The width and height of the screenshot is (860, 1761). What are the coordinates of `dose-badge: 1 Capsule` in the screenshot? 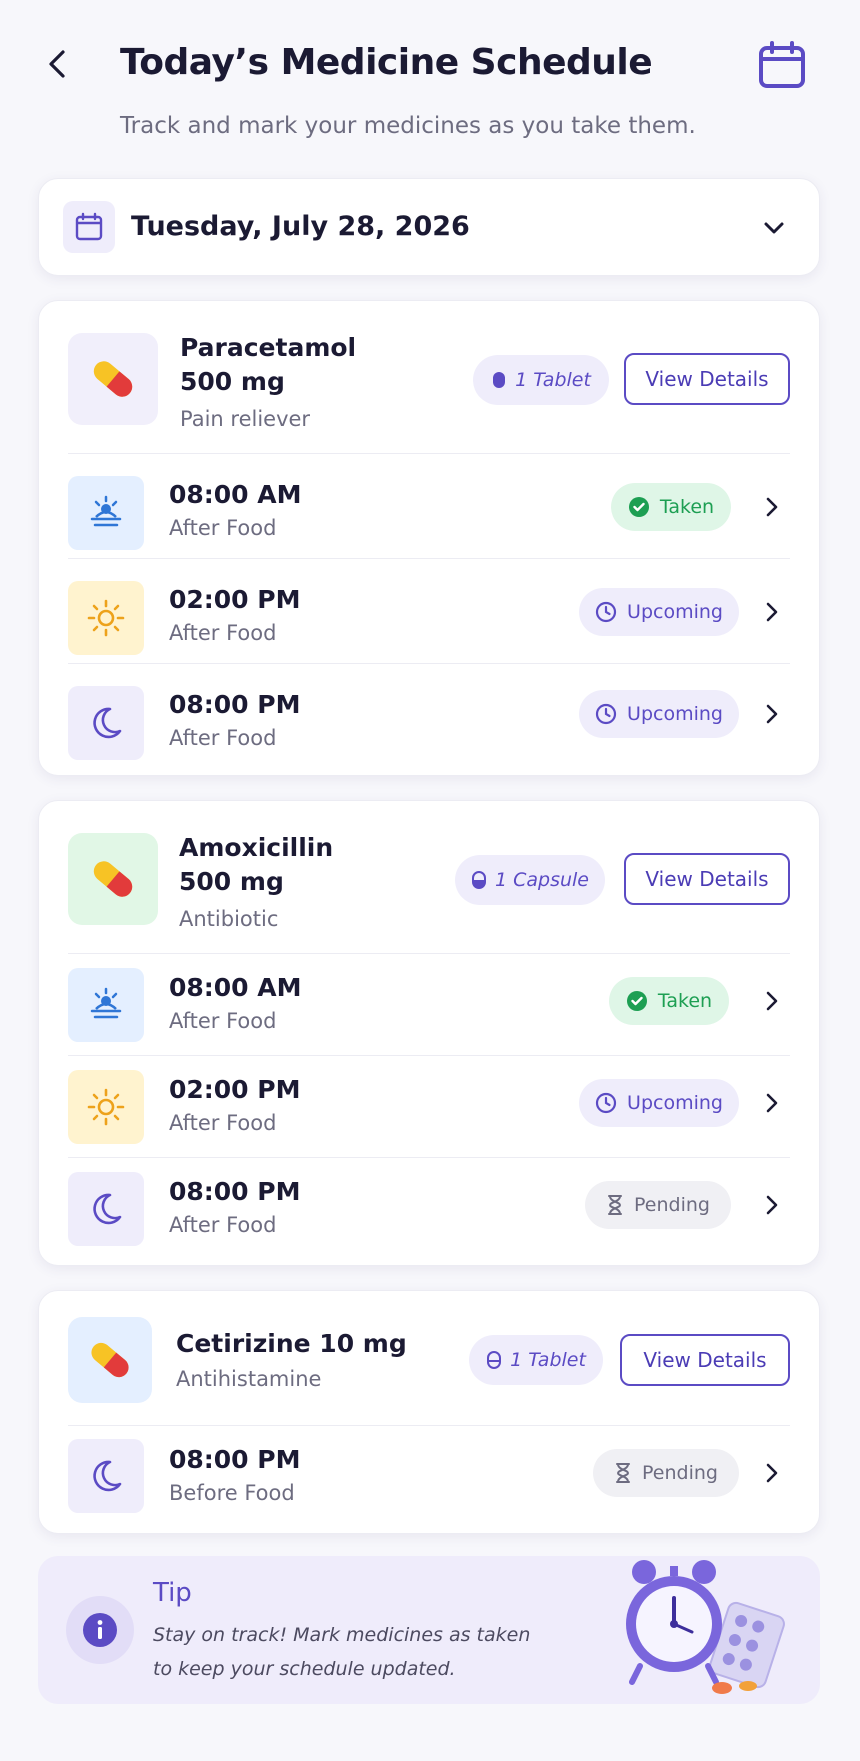 It's located at (530, 880).